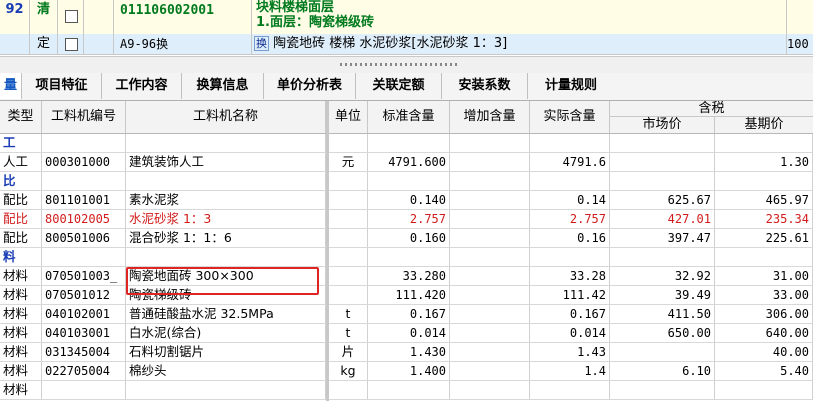 Image resolution: width=813 pixels, height=401 pixels. What do you see at coordinates (406, 181) in the screenshot?
I see `category-row: 比` at bounding box center [406, 181].